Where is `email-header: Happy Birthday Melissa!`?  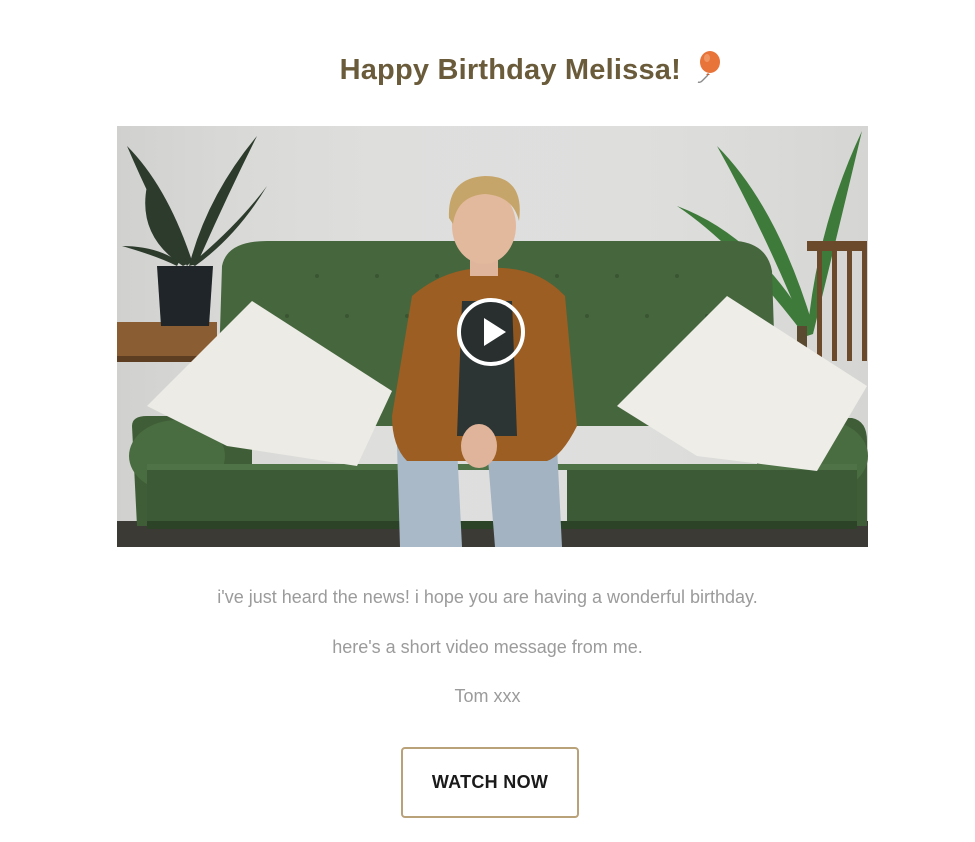 email-header: Happy Birthday Melissa! is located at coordinates (487, 73).